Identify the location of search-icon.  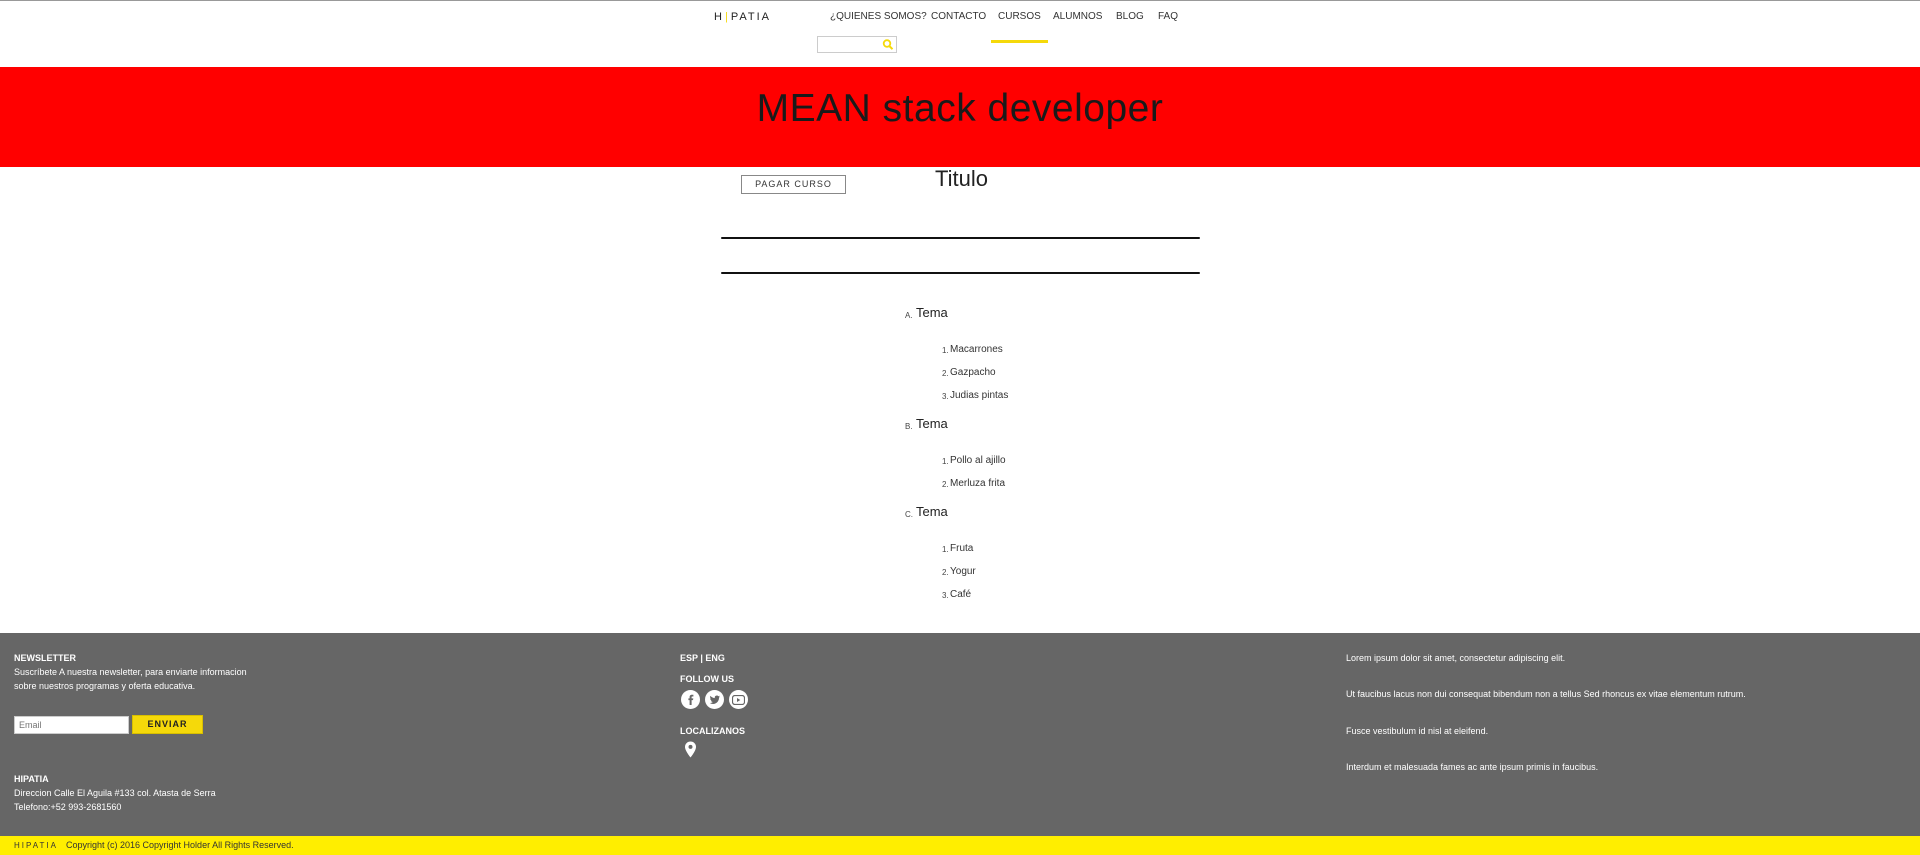
(888, 44).